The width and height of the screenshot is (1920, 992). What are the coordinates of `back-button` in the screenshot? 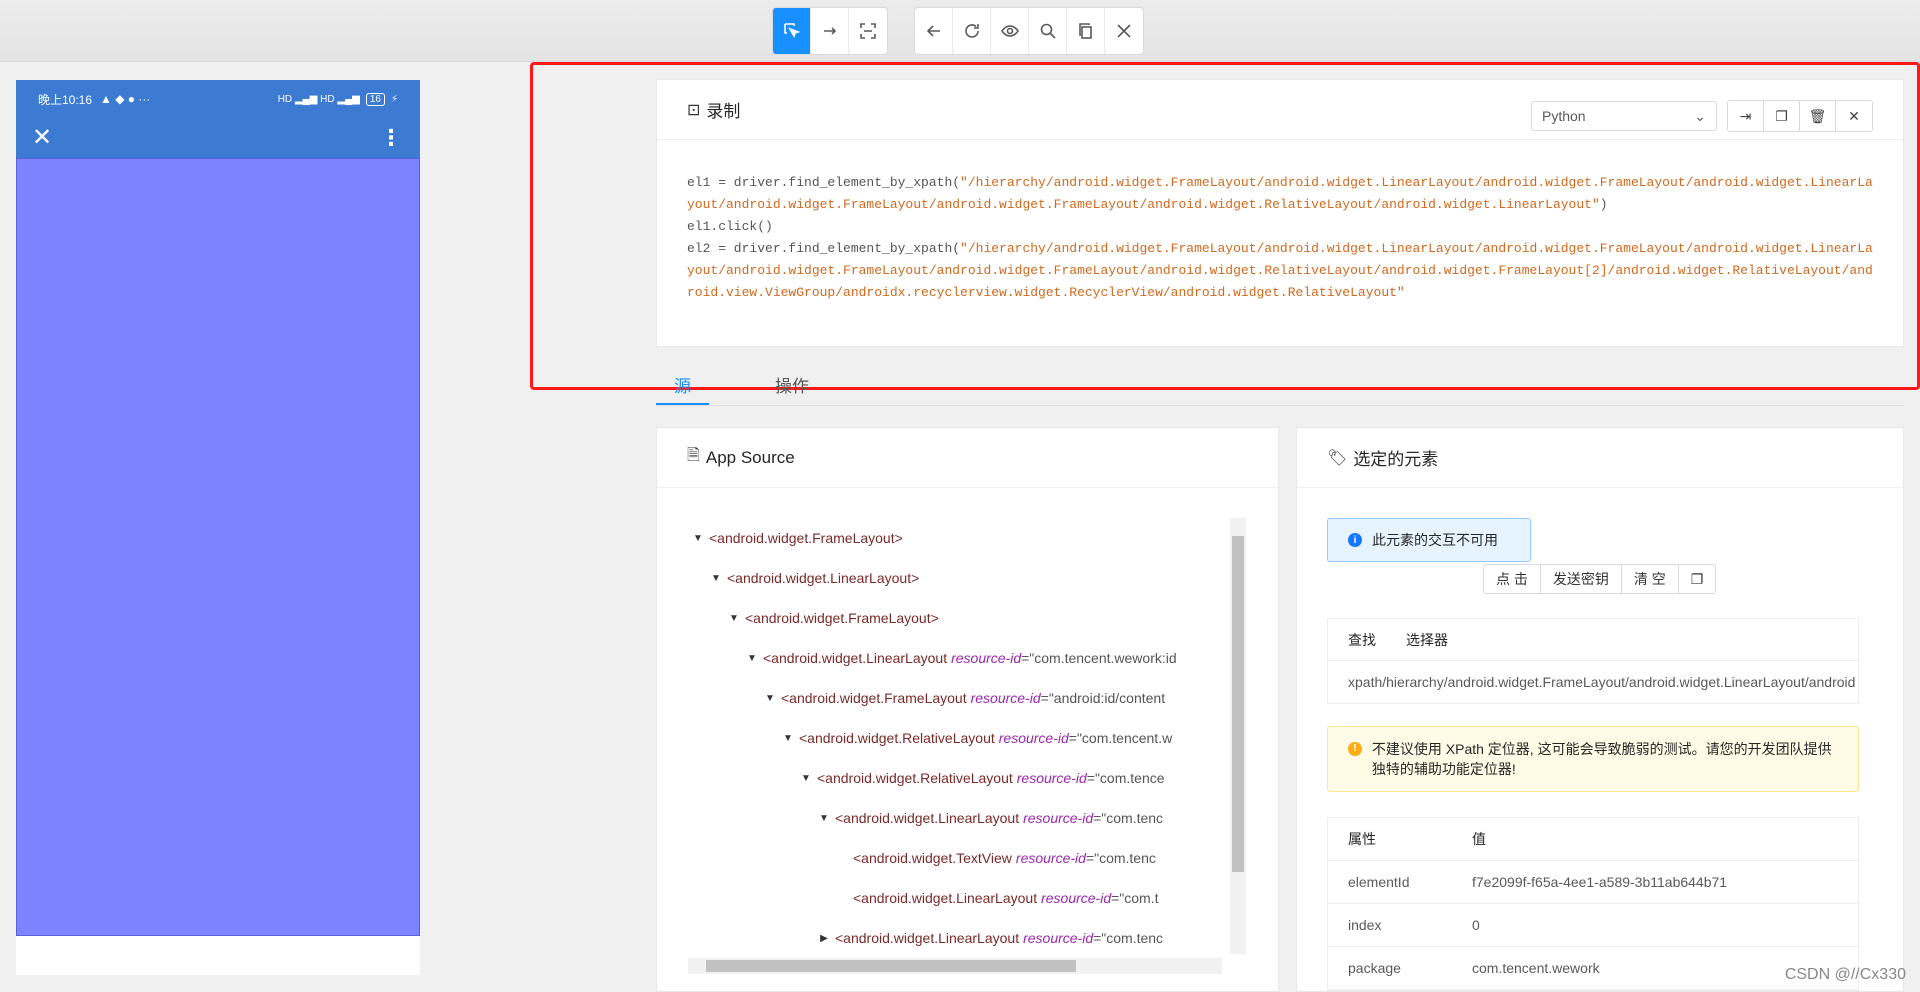 It's located at (934, 31).